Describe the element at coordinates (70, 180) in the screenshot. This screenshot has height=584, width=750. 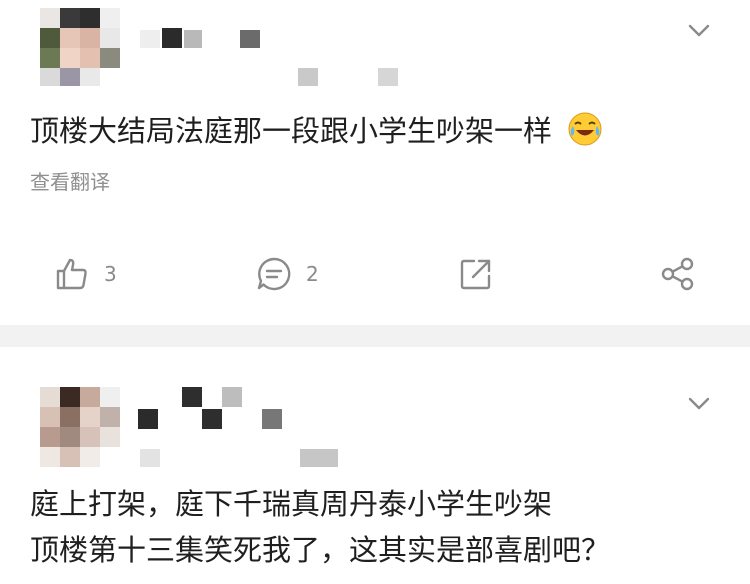
I see `translate-link: 查看翻译` at that location.